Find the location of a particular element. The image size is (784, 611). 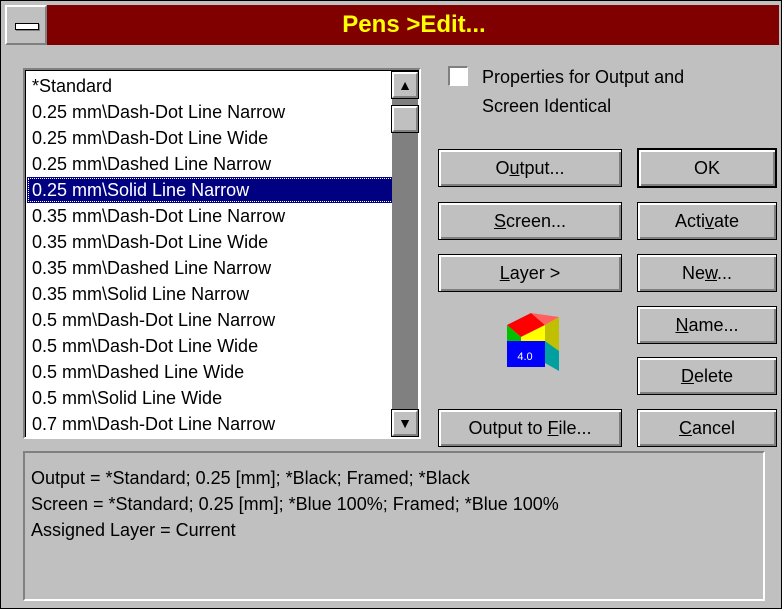

scroll-down-button: ▼ is located at coordinates (405, 423).